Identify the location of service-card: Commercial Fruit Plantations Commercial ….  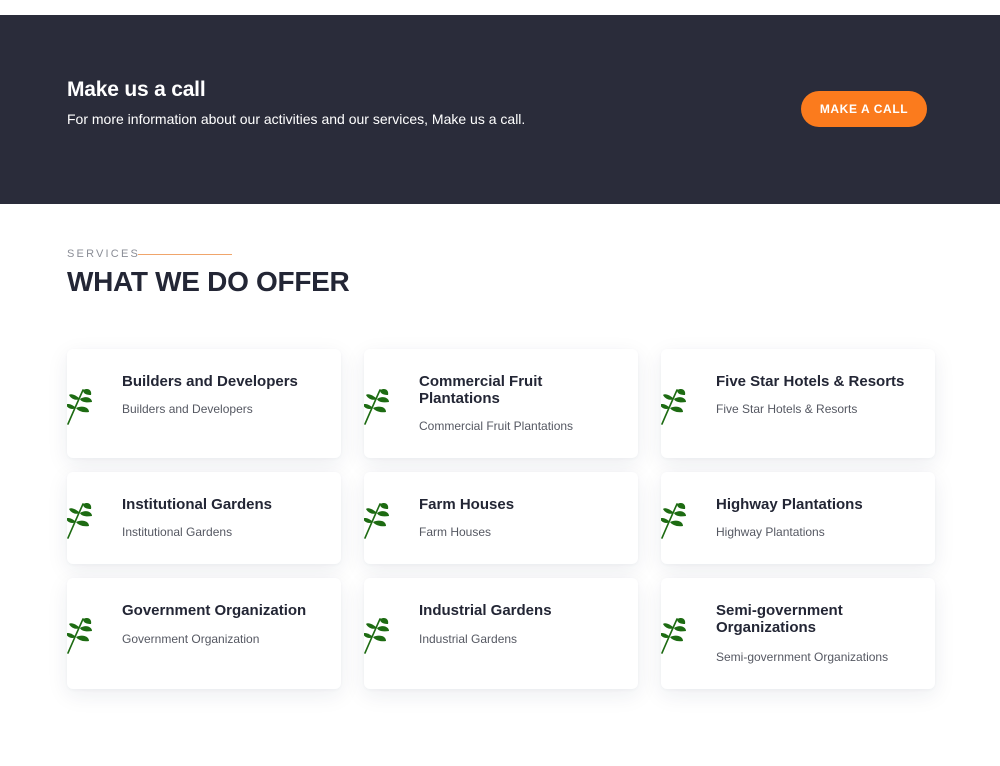
(501, 403).